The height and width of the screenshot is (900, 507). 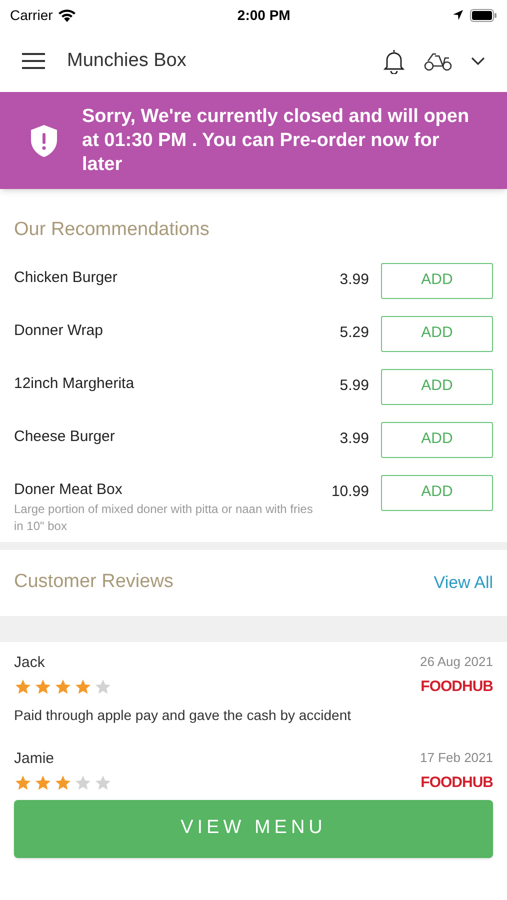 I want to click on review-text: Paid through apple pay and gave the cash by accident, so click(x=183, y=715).